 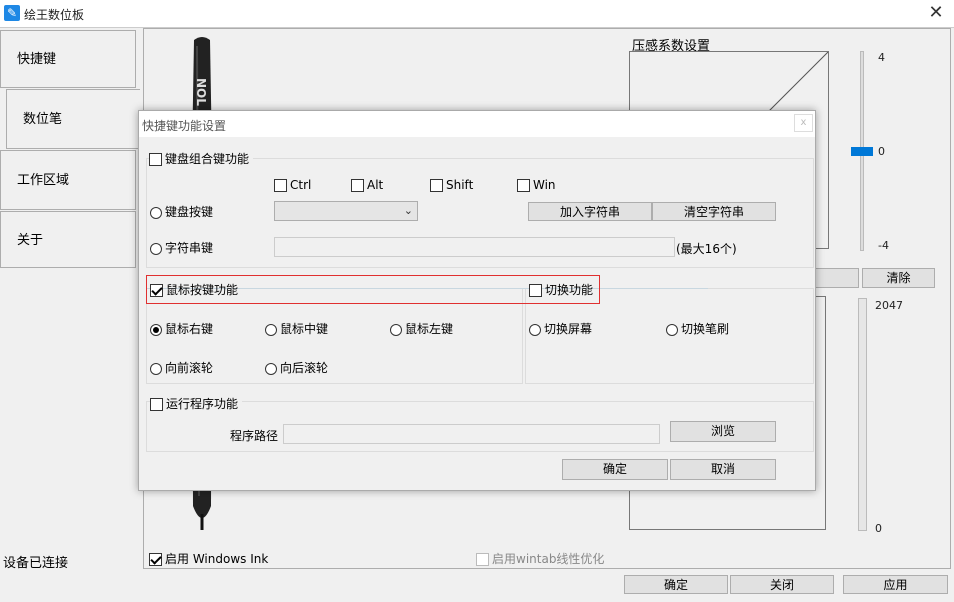 I want to click on nav-item-pen: 数位笔, so click(x=73, y=119).